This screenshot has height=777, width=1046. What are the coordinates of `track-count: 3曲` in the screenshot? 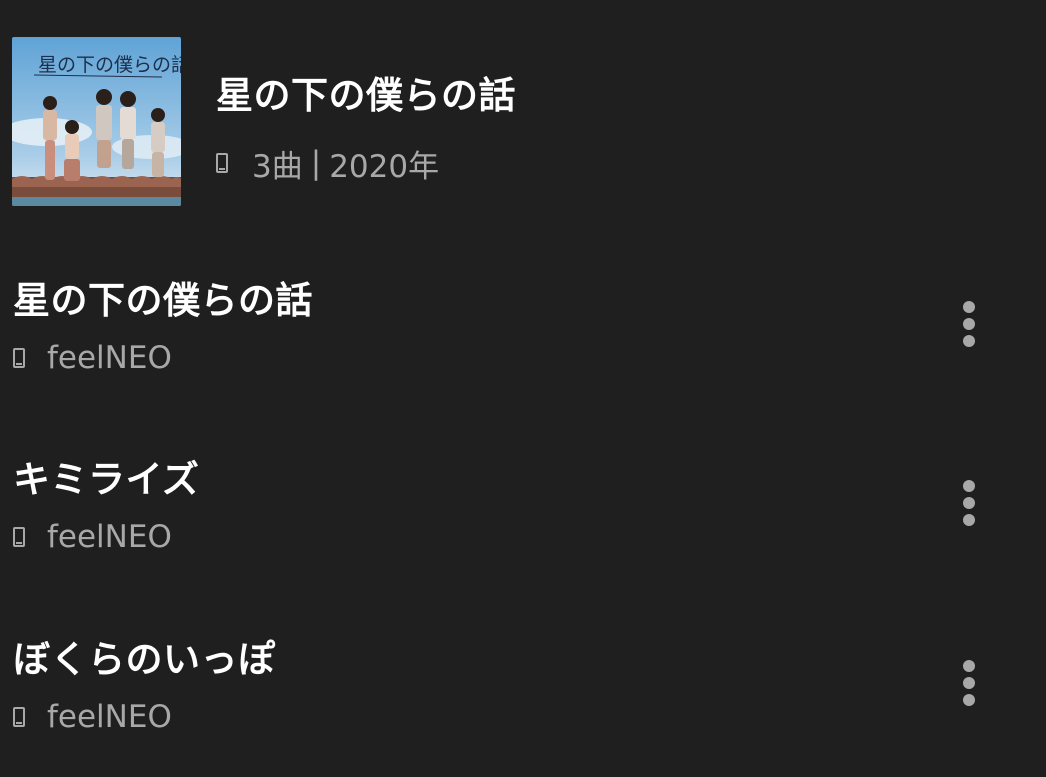 It's located at (277, 166).